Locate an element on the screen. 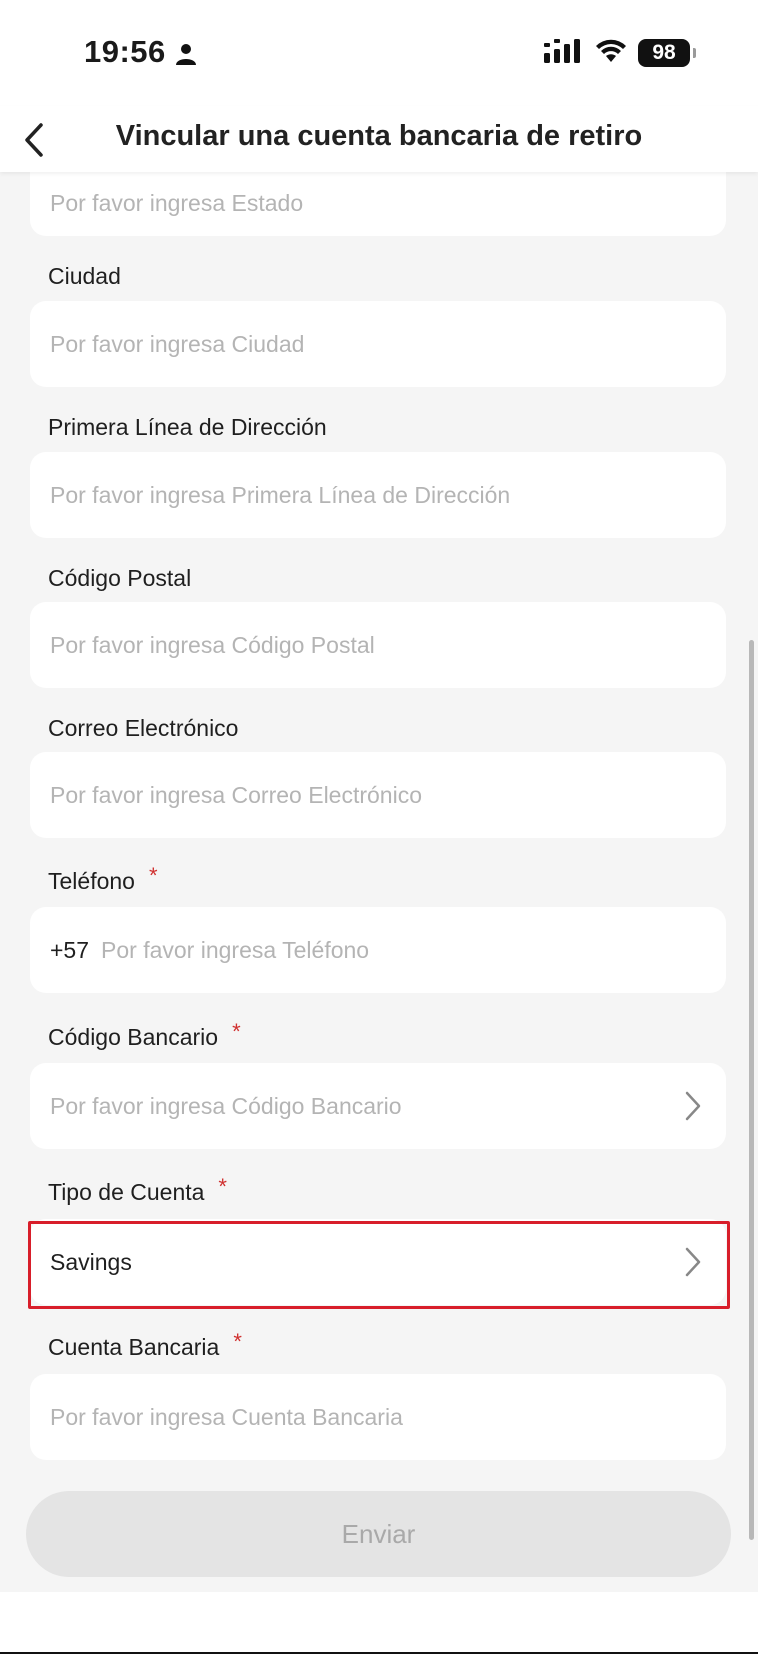 The width and height of the screenshot is (758, 1654). telefono-placeholder: Por favor ingresa Teléfono is located at coordinates (235, 949).